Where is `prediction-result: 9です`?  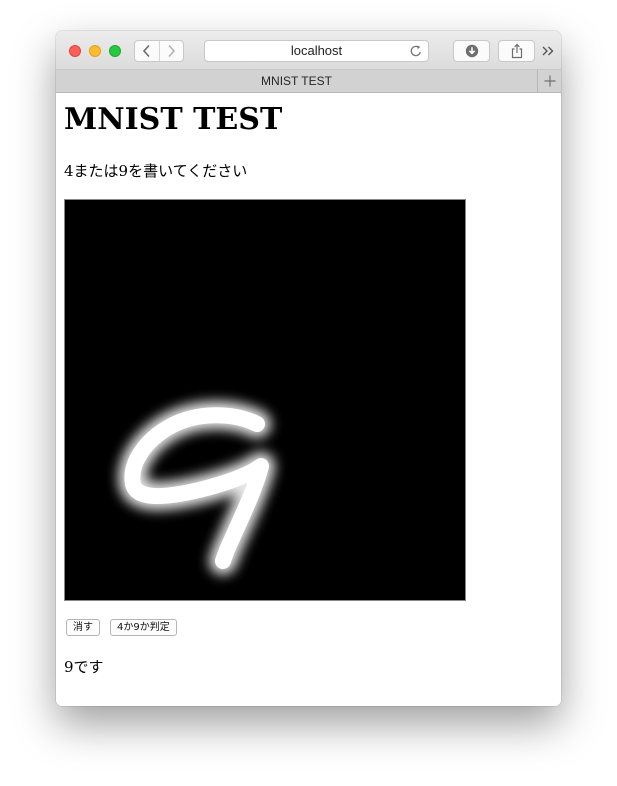 prediction-result: 9です is located at coordinates (84, 667).